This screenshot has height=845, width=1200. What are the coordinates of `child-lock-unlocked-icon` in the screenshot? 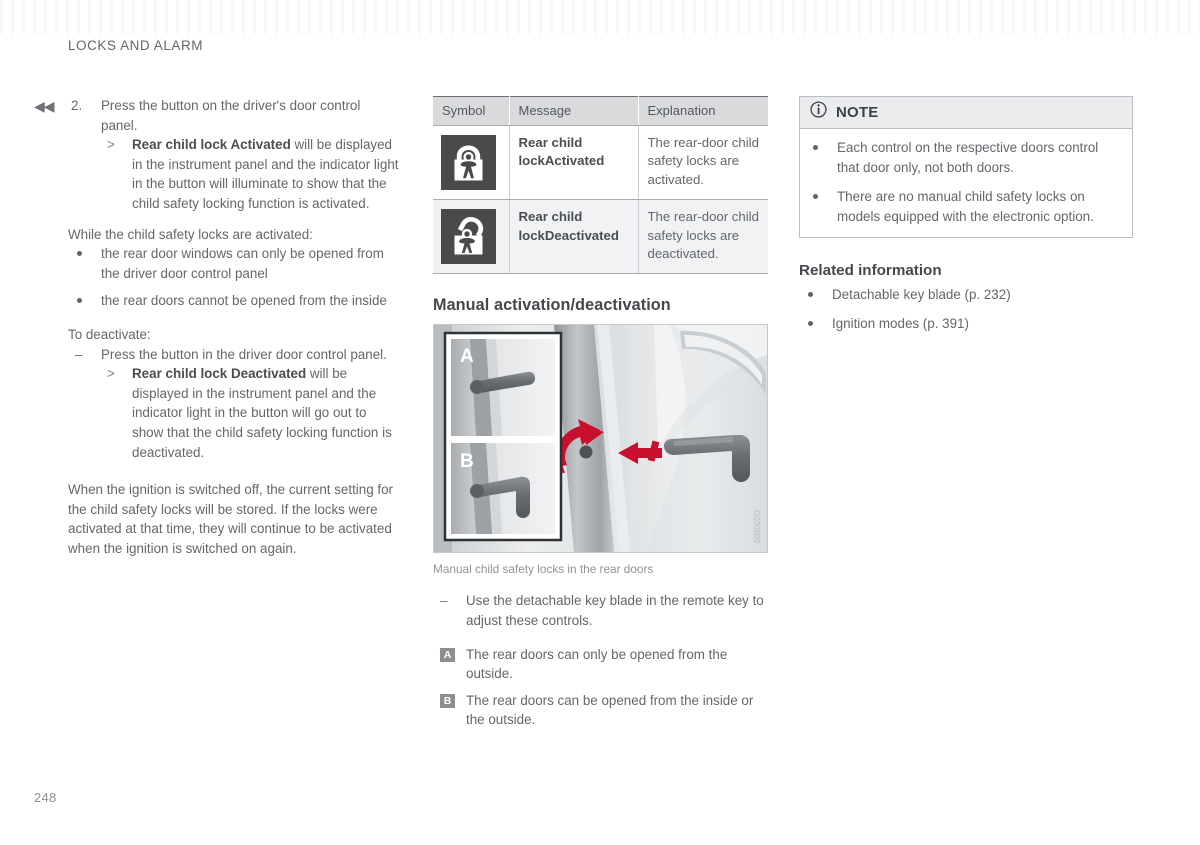 It's located at (468, 237).